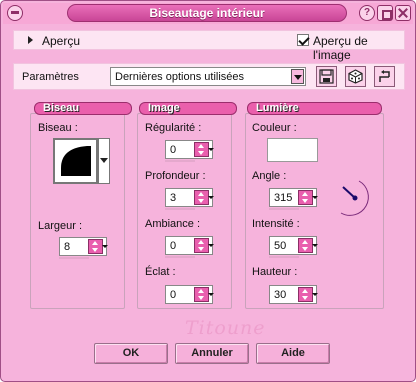  Describe the element at coordinates (15, 13) in the screenshot. I see `menu-icon` at that location.